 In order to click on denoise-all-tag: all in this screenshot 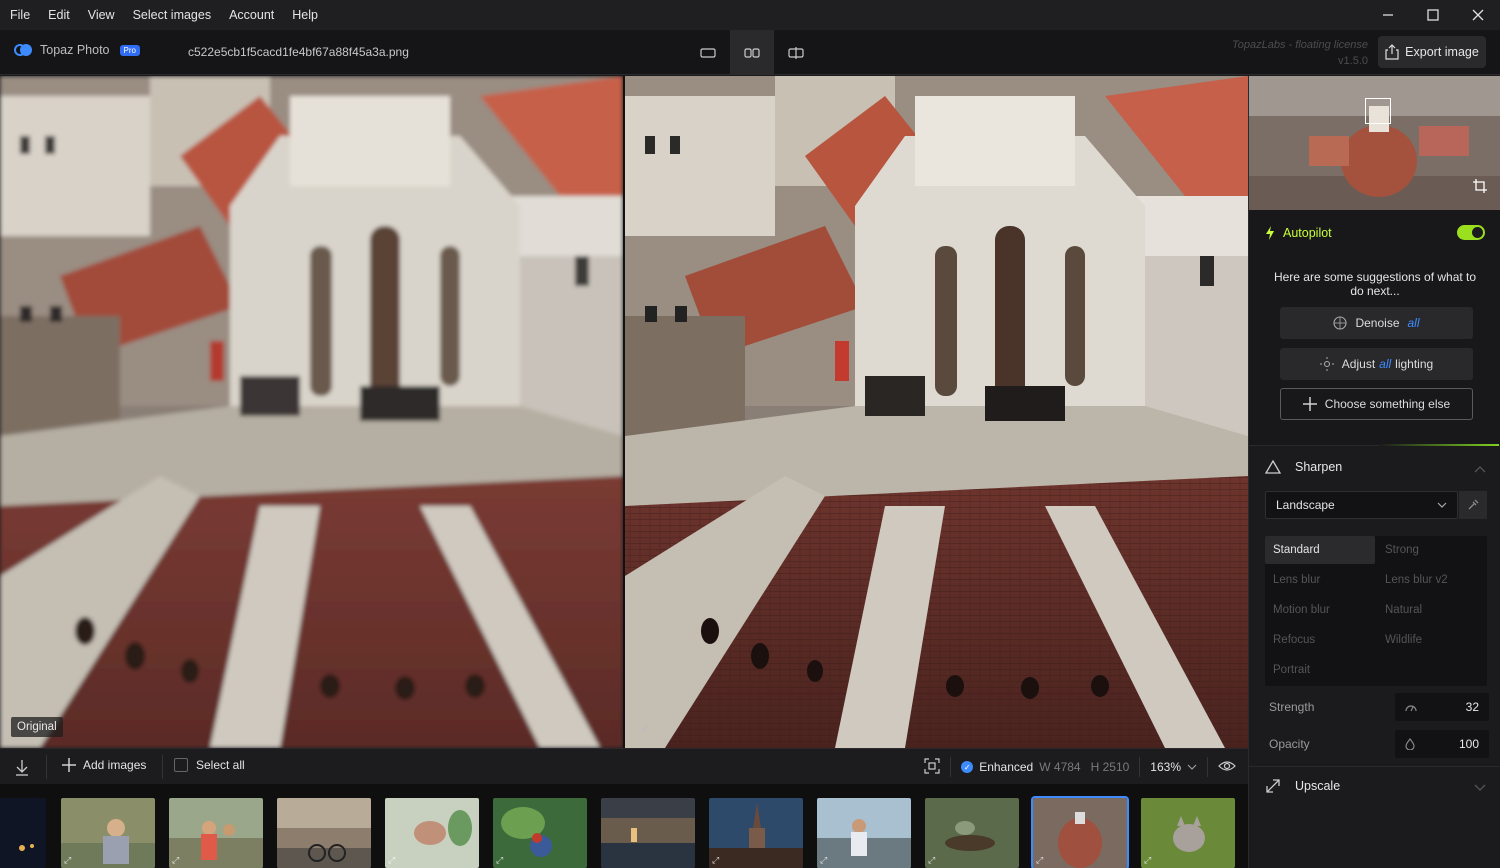, I will do `click(1413, 323)`.